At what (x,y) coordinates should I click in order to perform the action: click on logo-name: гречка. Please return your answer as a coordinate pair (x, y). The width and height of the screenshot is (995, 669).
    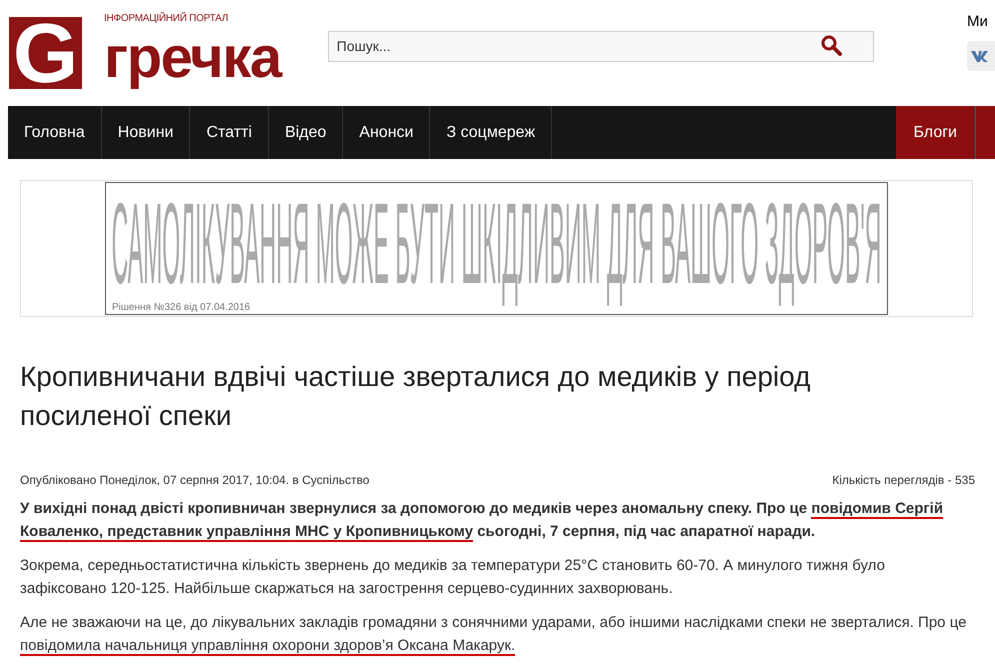
    Looking at the image, I should click on (192, 58).